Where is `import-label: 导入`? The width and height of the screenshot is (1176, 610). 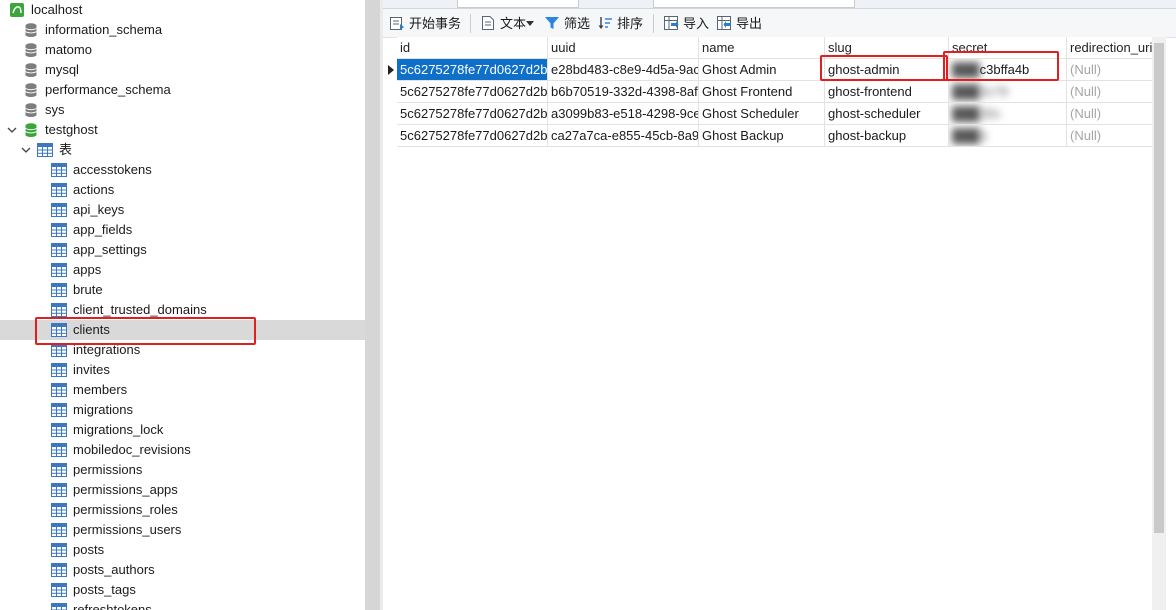
import-label: 导入 is located at coordinates (696, 23).